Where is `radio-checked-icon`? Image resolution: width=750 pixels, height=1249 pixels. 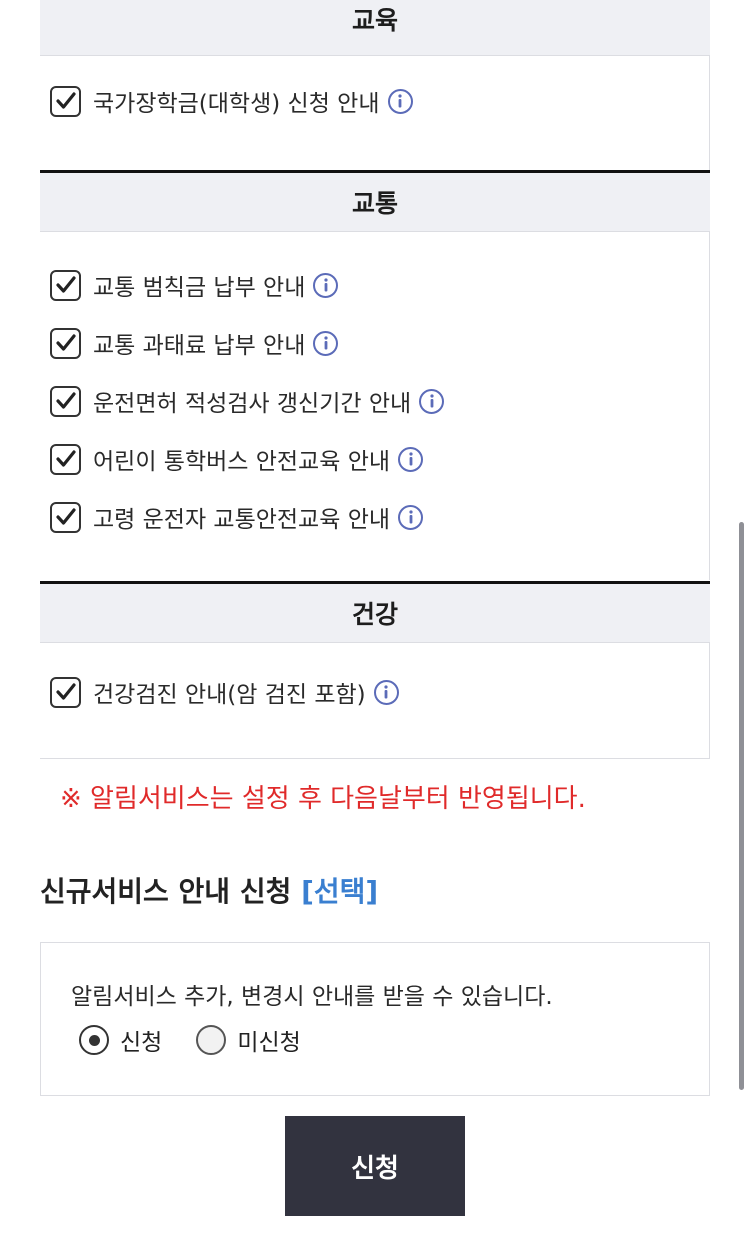 radio-checked-icon is located at coordinates (94, 1040).